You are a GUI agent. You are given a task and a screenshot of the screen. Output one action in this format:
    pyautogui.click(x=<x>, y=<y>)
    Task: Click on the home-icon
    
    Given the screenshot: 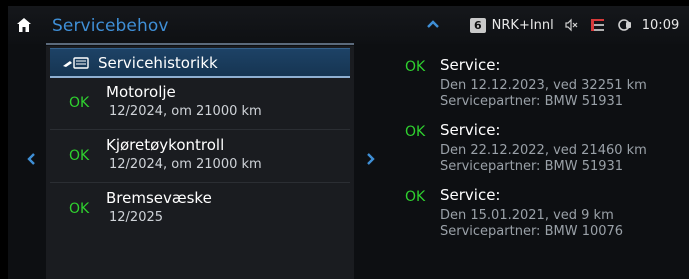 What is the action you would take?
    pyautogui.click(x=24, y=25)
    